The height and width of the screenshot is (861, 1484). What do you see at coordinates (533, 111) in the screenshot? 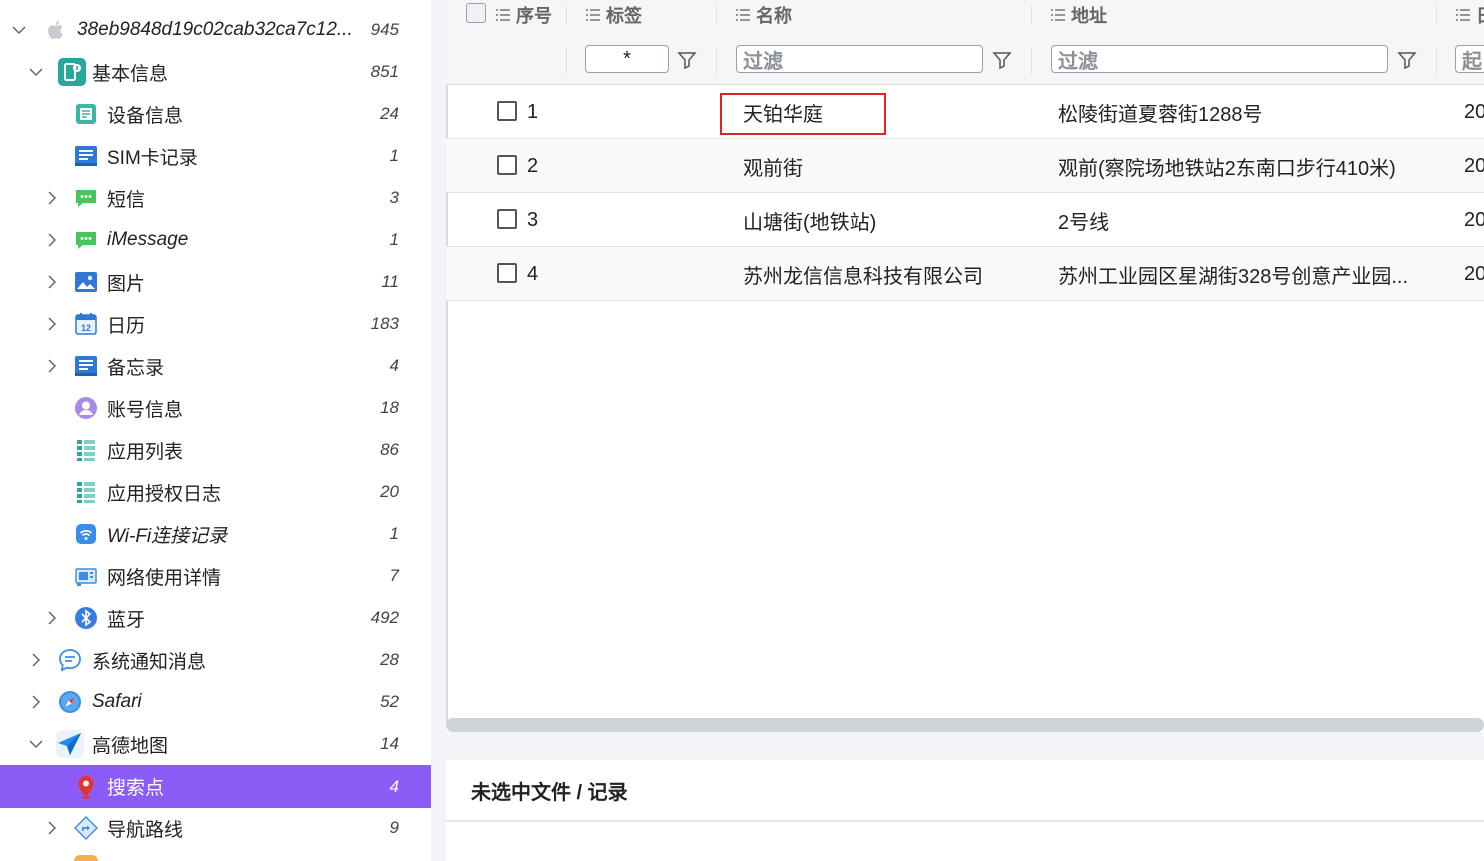
I see `cell-index: 1` at bounding box center [533, 111].